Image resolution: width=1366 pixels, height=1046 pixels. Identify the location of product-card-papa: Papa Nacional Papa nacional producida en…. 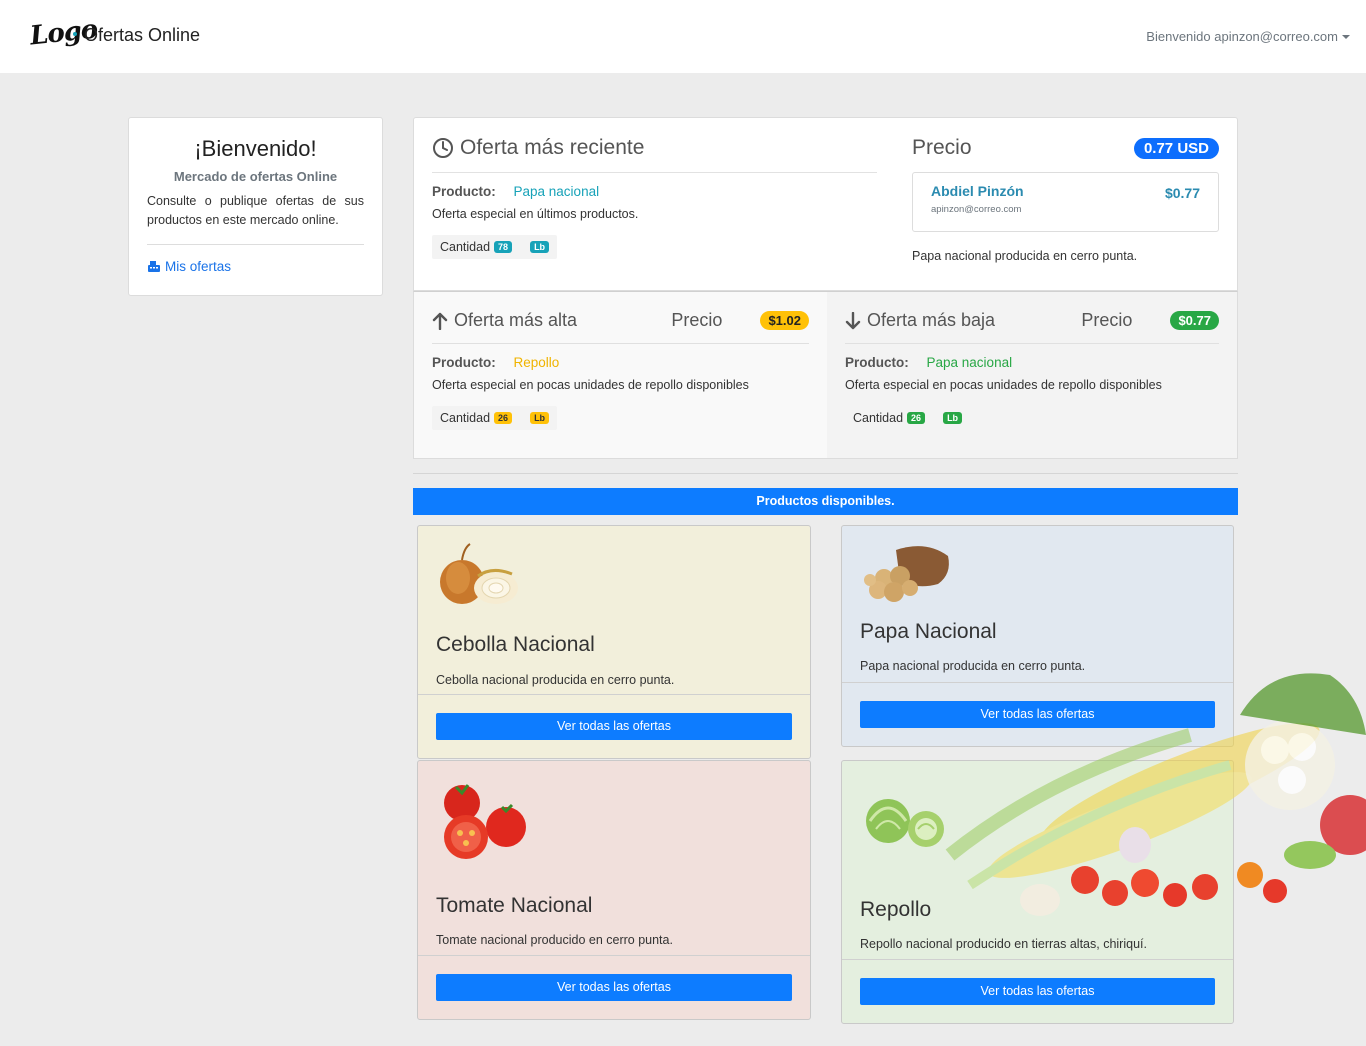
(1037, 636).